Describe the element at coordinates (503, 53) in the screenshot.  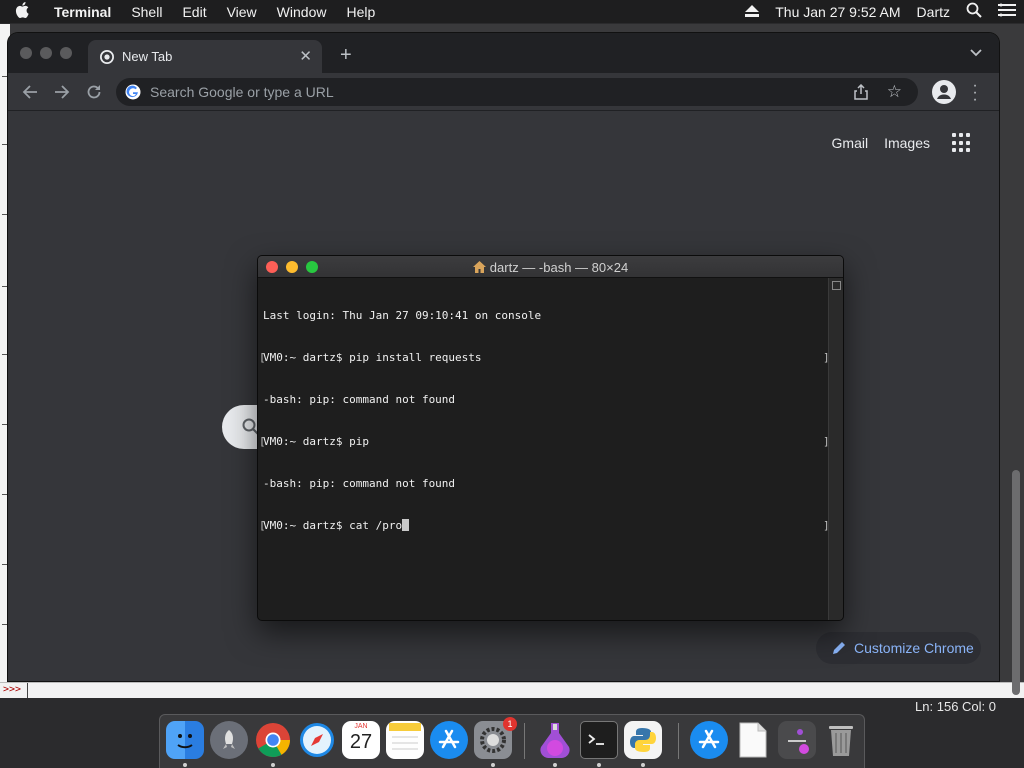
I see `tab-strip: New Tab ✕ +` at that location.